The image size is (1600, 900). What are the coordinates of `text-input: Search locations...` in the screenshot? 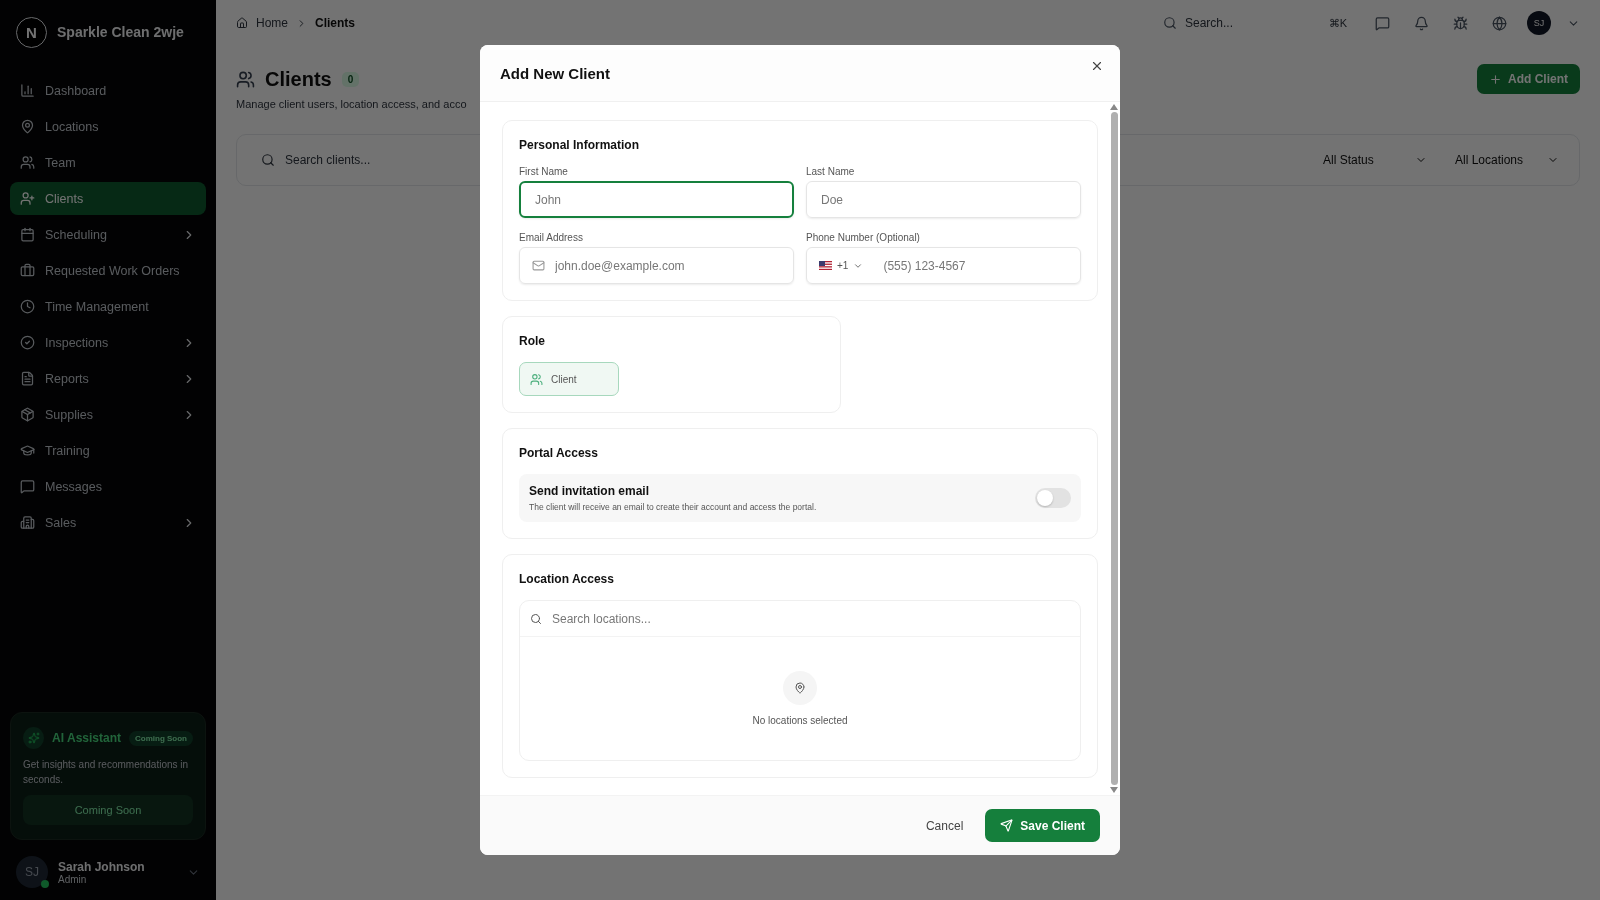 It's located at (810, 618).